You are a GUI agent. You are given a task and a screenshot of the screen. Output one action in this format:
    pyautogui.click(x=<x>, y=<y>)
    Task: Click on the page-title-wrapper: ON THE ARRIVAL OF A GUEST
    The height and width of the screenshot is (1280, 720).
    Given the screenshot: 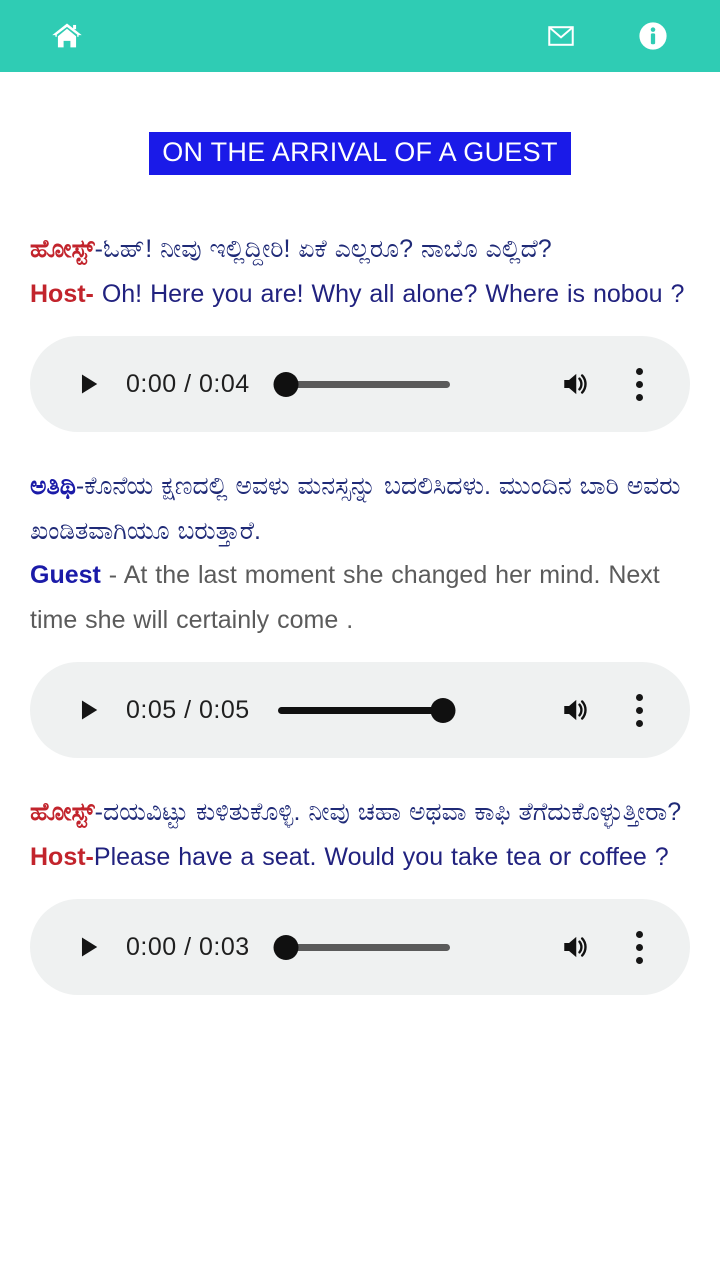 What is the action you would take?
    pyautogui.click(x=360, y=154)
    